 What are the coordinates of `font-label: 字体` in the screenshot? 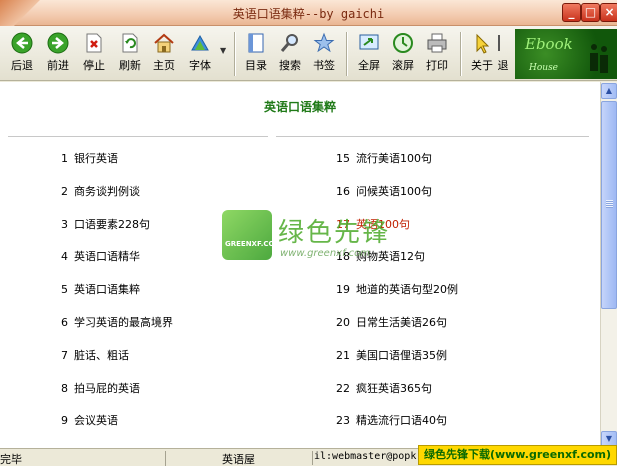 It's located at (200, 65).